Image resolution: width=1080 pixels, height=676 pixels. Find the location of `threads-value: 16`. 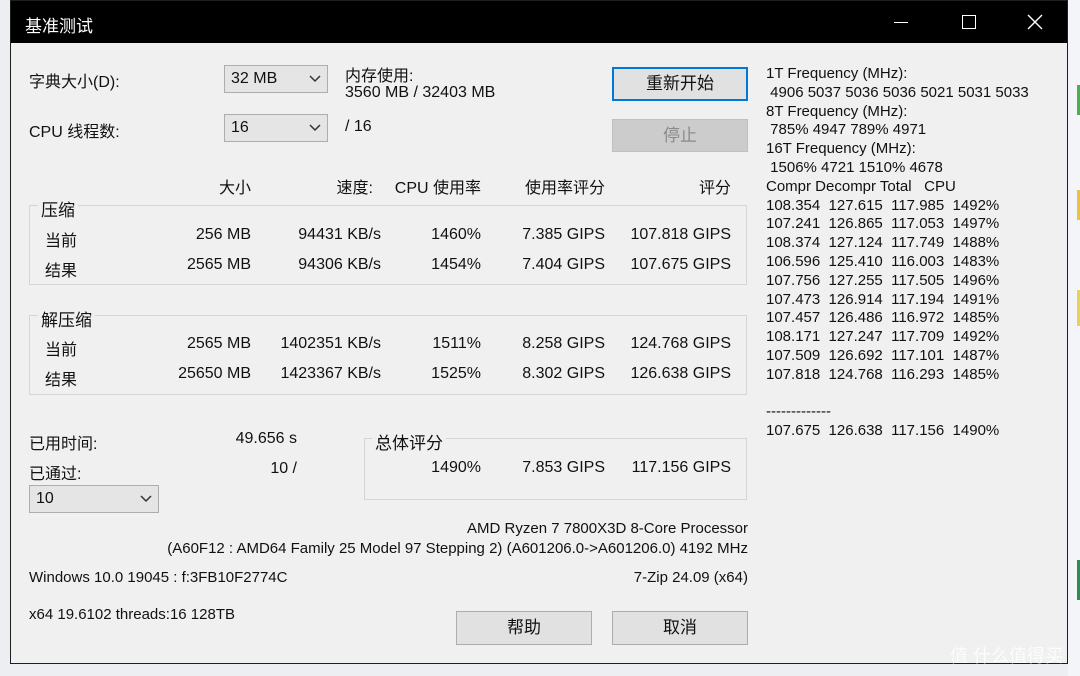

threads-value: 16 is located at coordinates (240, 127).